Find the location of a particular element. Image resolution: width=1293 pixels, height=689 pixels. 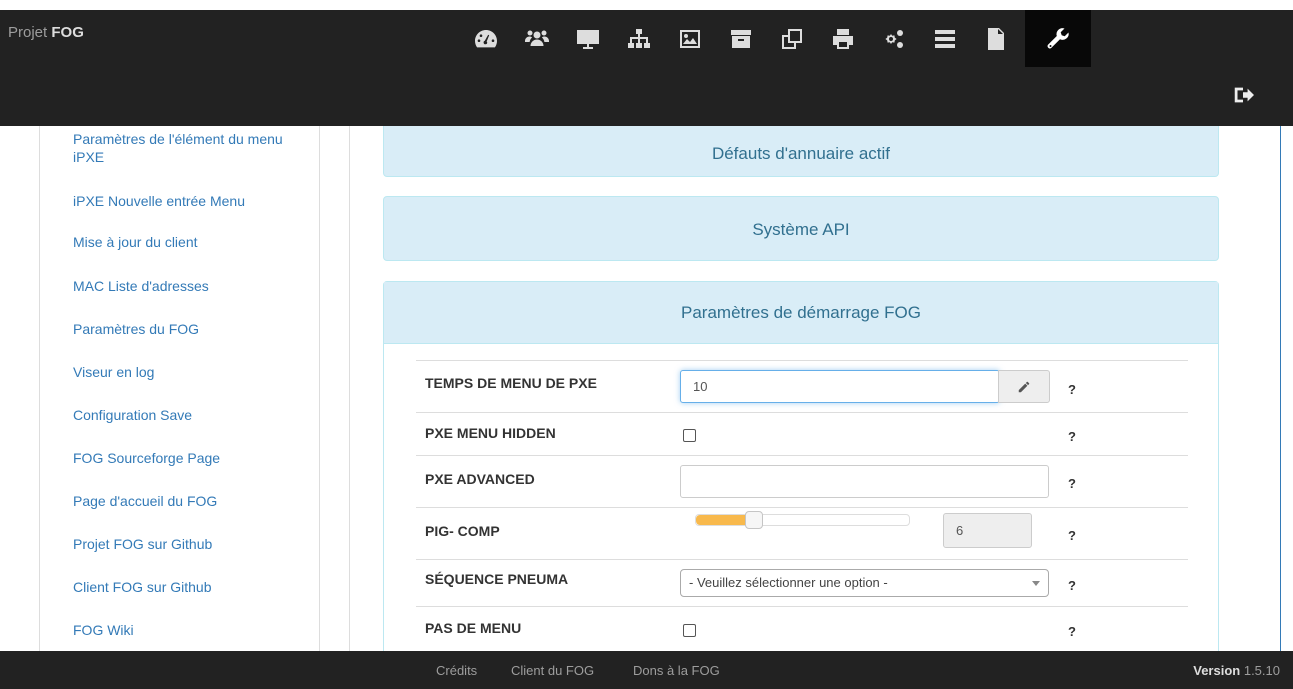

dashboard-icon is located at coordinates (485, 38).